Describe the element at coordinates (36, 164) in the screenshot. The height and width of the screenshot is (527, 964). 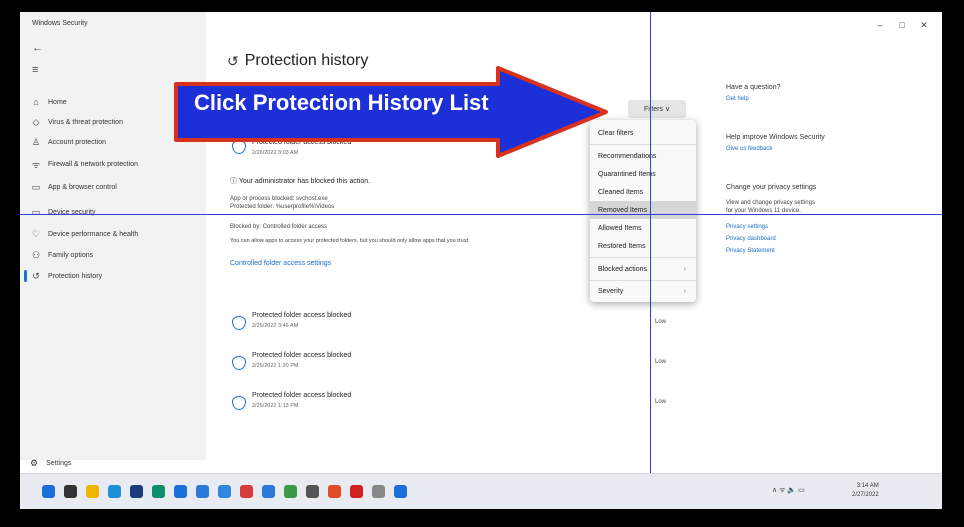
I see `wifi-icon: ᯤ` at that location.